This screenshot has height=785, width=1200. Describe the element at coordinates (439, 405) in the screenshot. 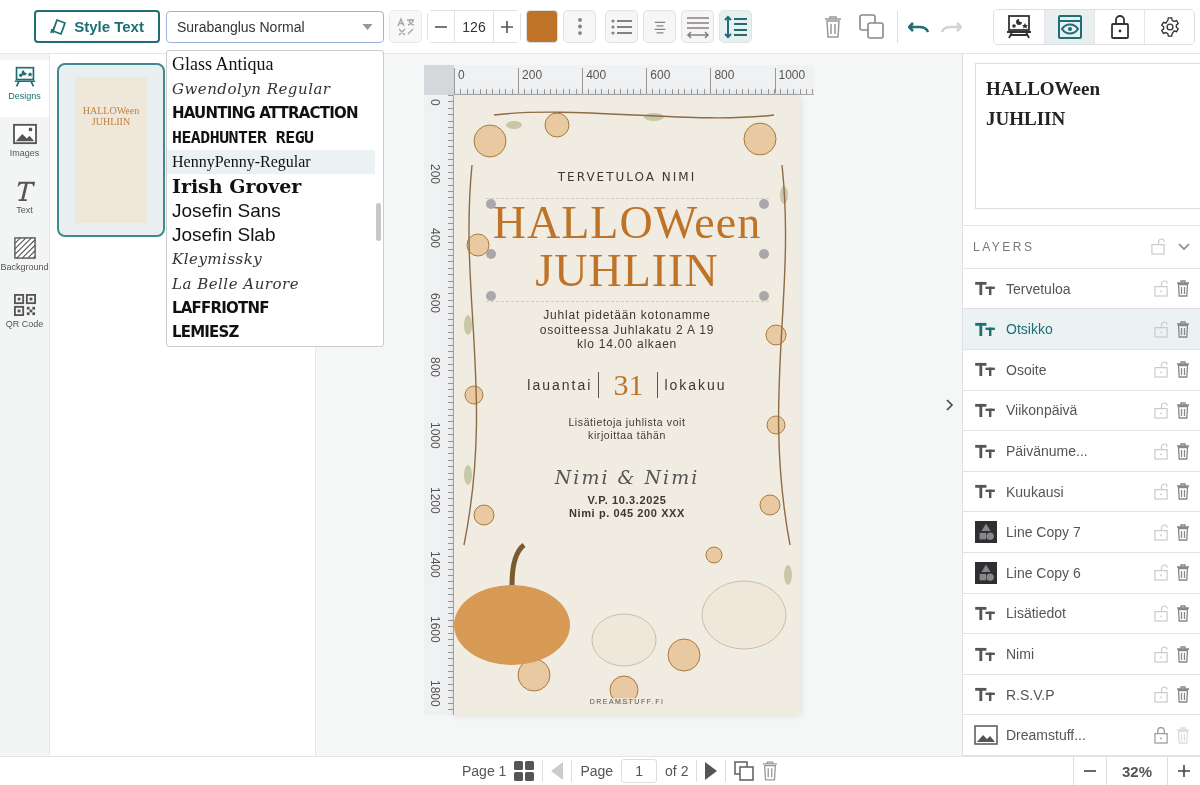

I see `vertical-ruler: 0 200 400 600 800 1000 1200 1400 1600 1800` at that location.